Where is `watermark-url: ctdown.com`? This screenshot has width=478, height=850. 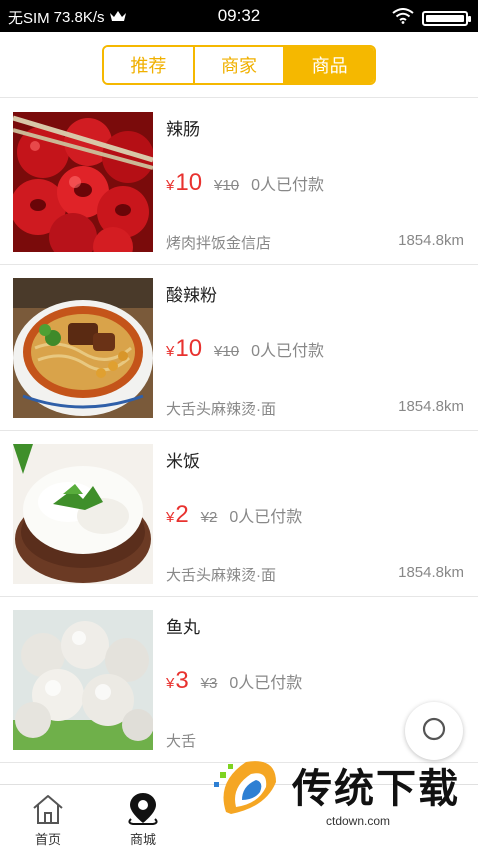 watermark-url: ctdown.com is located at coordinates (358, 821).